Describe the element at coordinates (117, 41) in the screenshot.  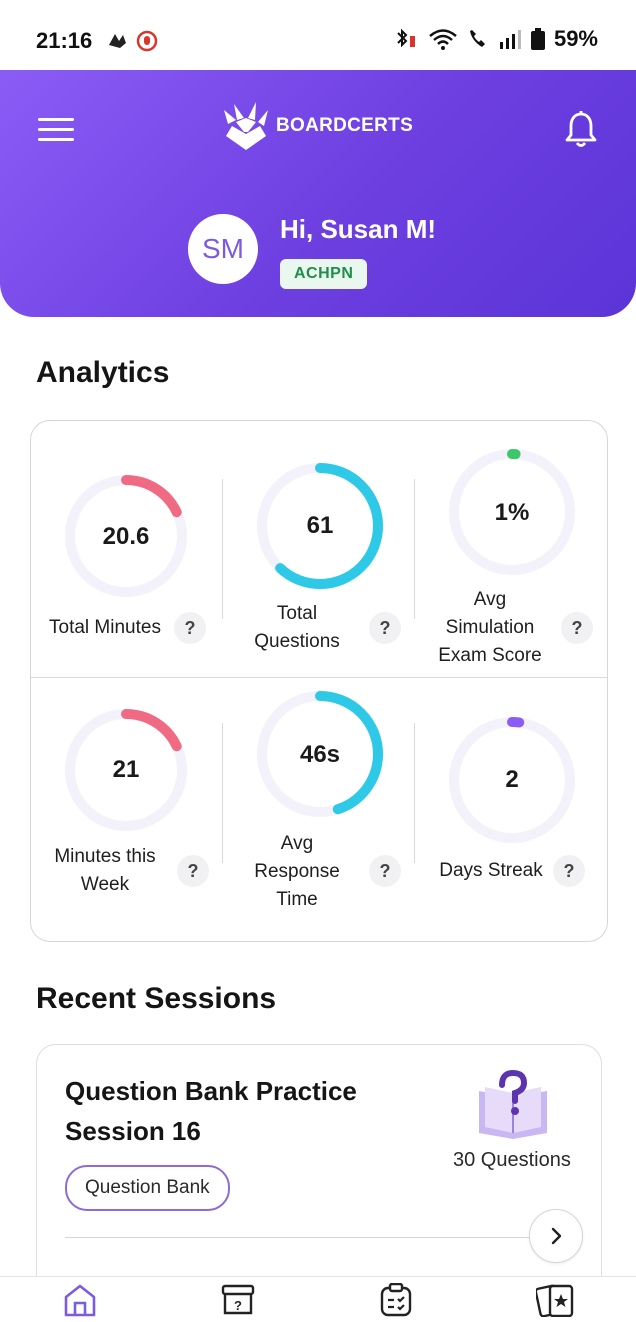
I see `app-notification-icon` at that location.